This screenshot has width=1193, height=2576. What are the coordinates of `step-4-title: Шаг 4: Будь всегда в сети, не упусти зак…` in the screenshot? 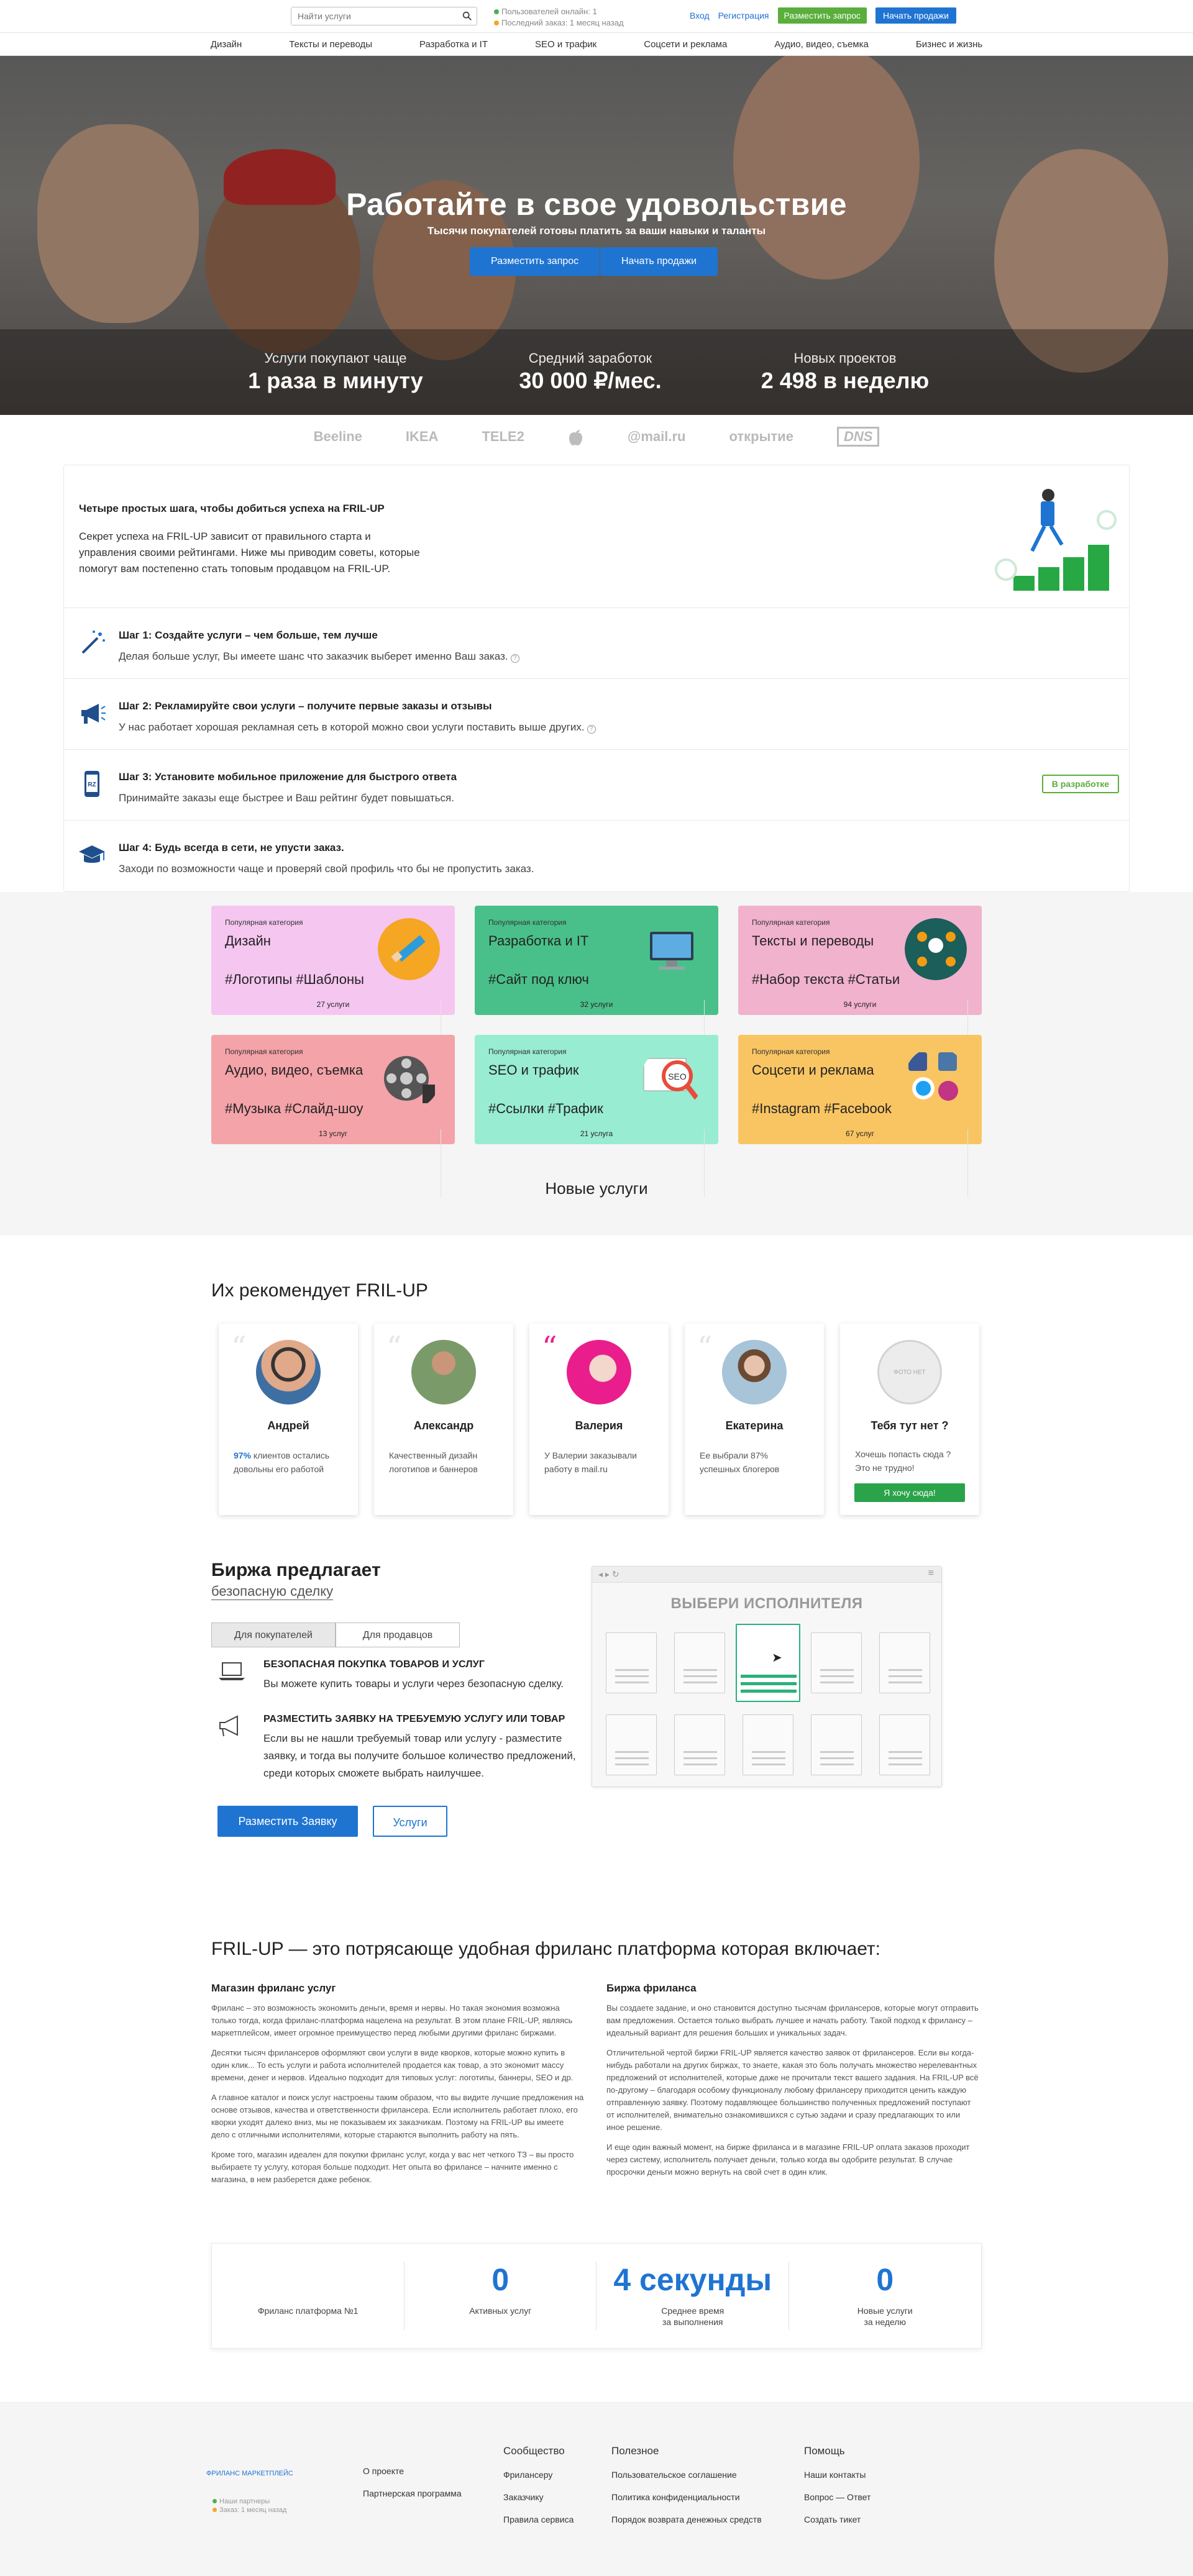 It's located at (231, 847).